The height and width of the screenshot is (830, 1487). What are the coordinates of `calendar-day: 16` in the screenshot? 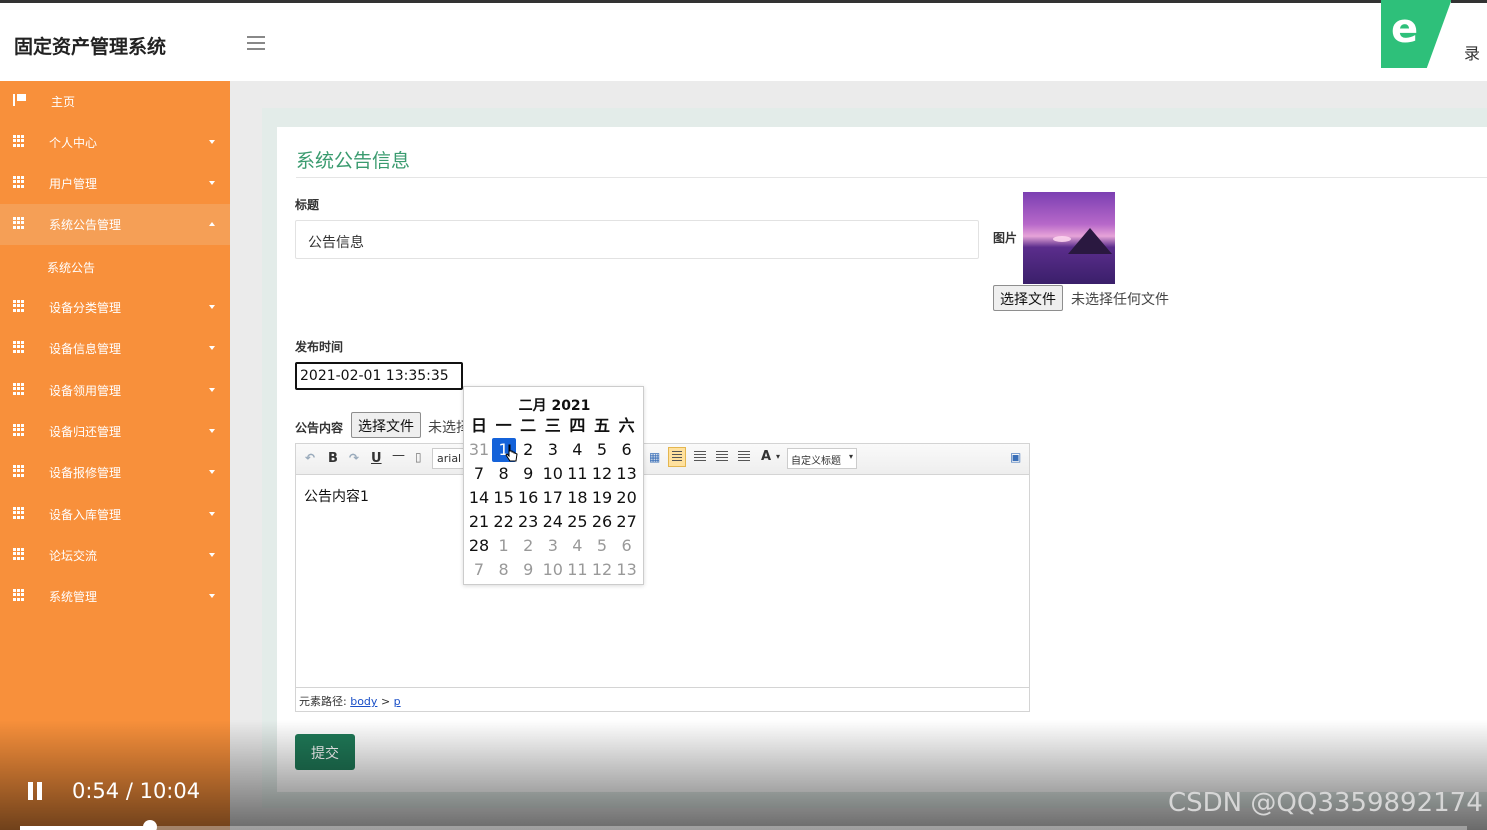 It's located at (528, 498).